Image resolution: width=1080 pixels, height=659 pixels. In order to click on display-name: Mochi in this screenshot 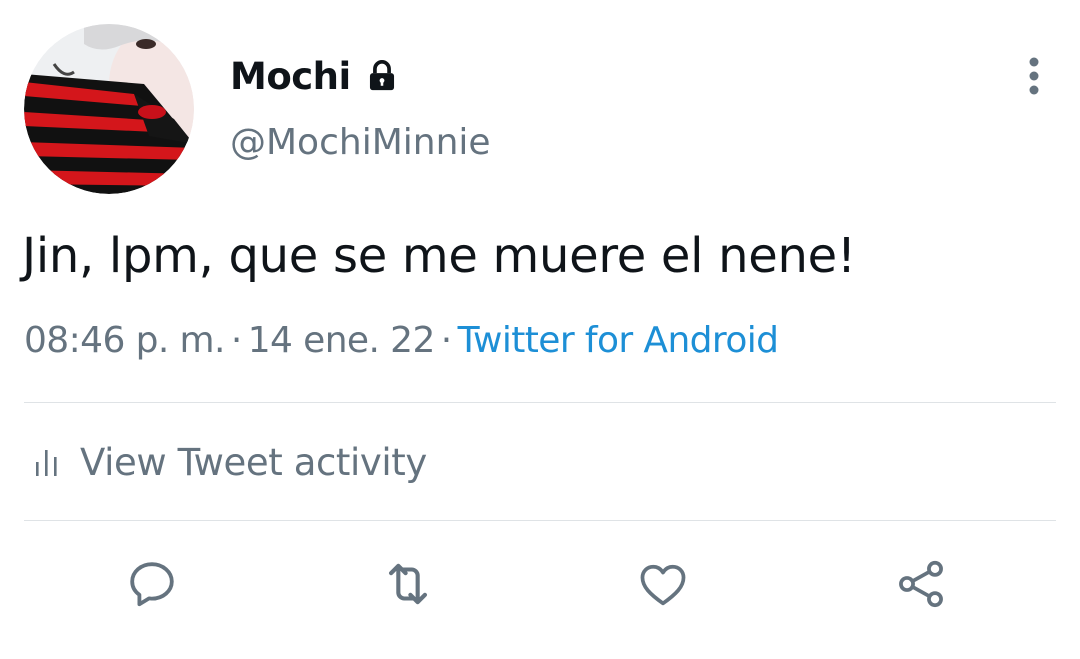, I will do `click(290, 76)`.